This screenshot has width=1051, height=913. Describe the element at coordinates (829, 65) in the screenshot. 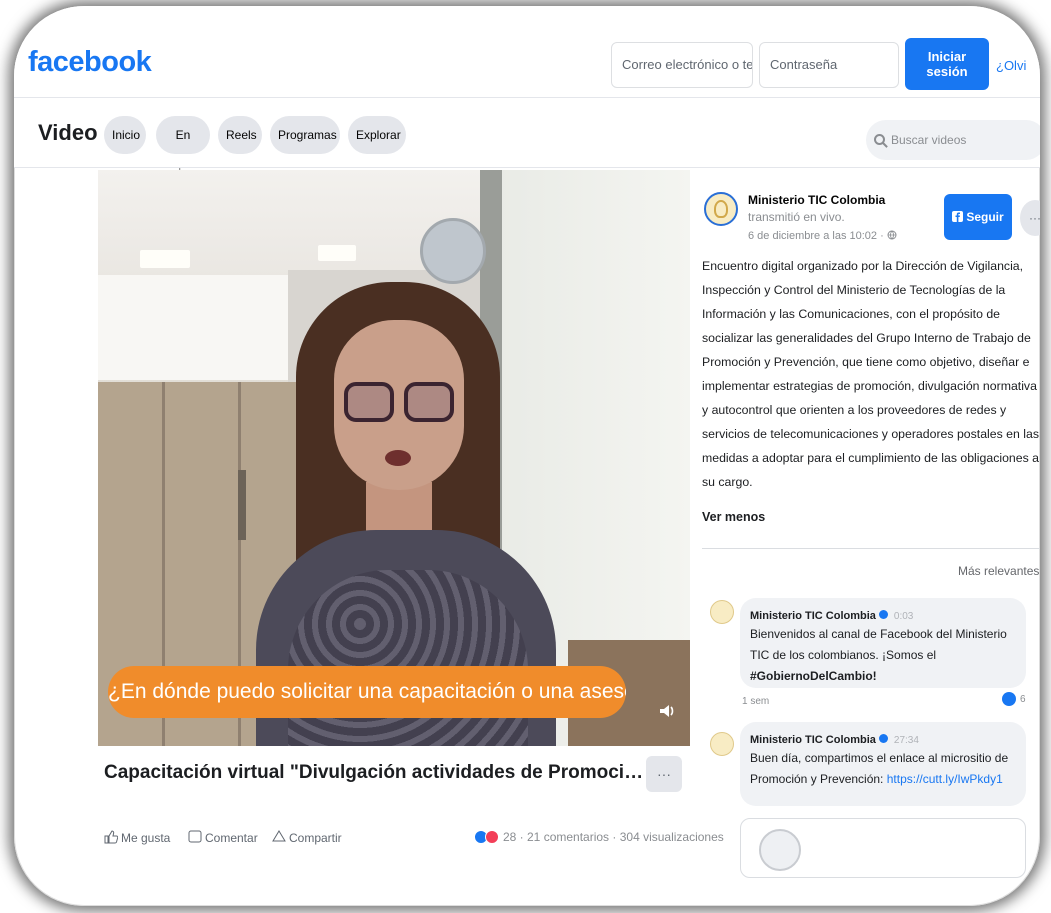

I see `password-field: Contraseña` at that location.